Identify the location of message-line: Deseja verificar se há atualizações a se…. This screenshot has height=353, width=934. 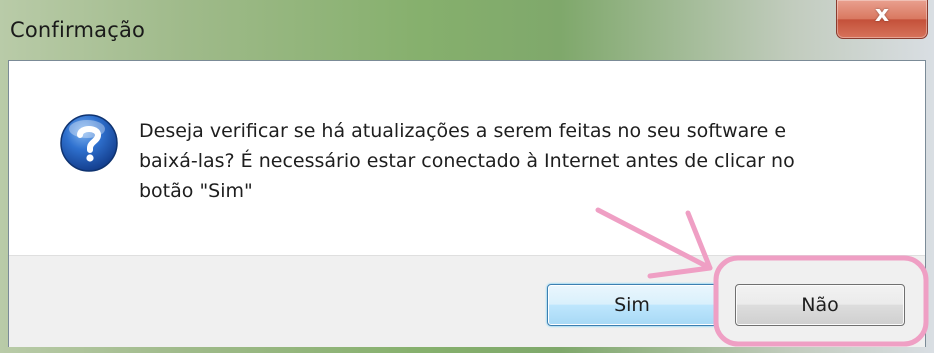
(463, 131).